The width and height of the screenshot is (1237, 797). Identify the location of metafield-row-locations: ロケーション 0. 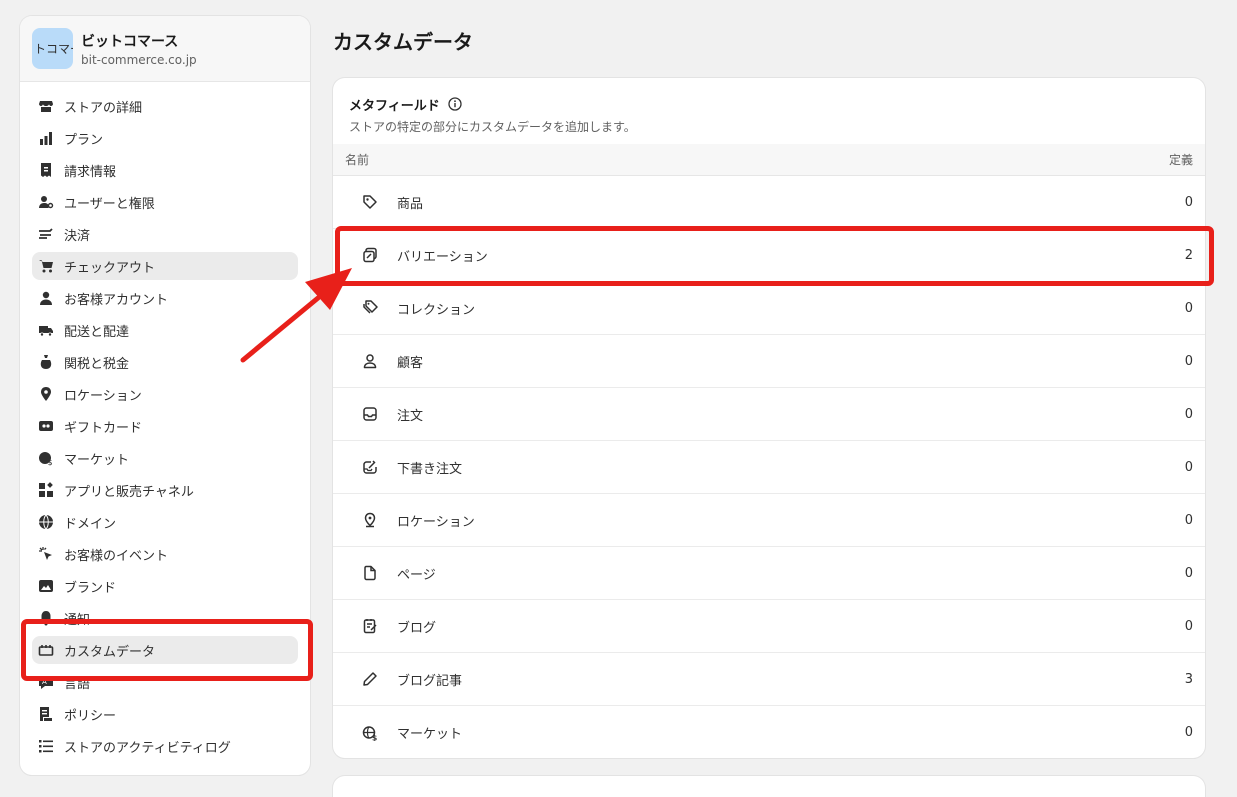
(769, 520).